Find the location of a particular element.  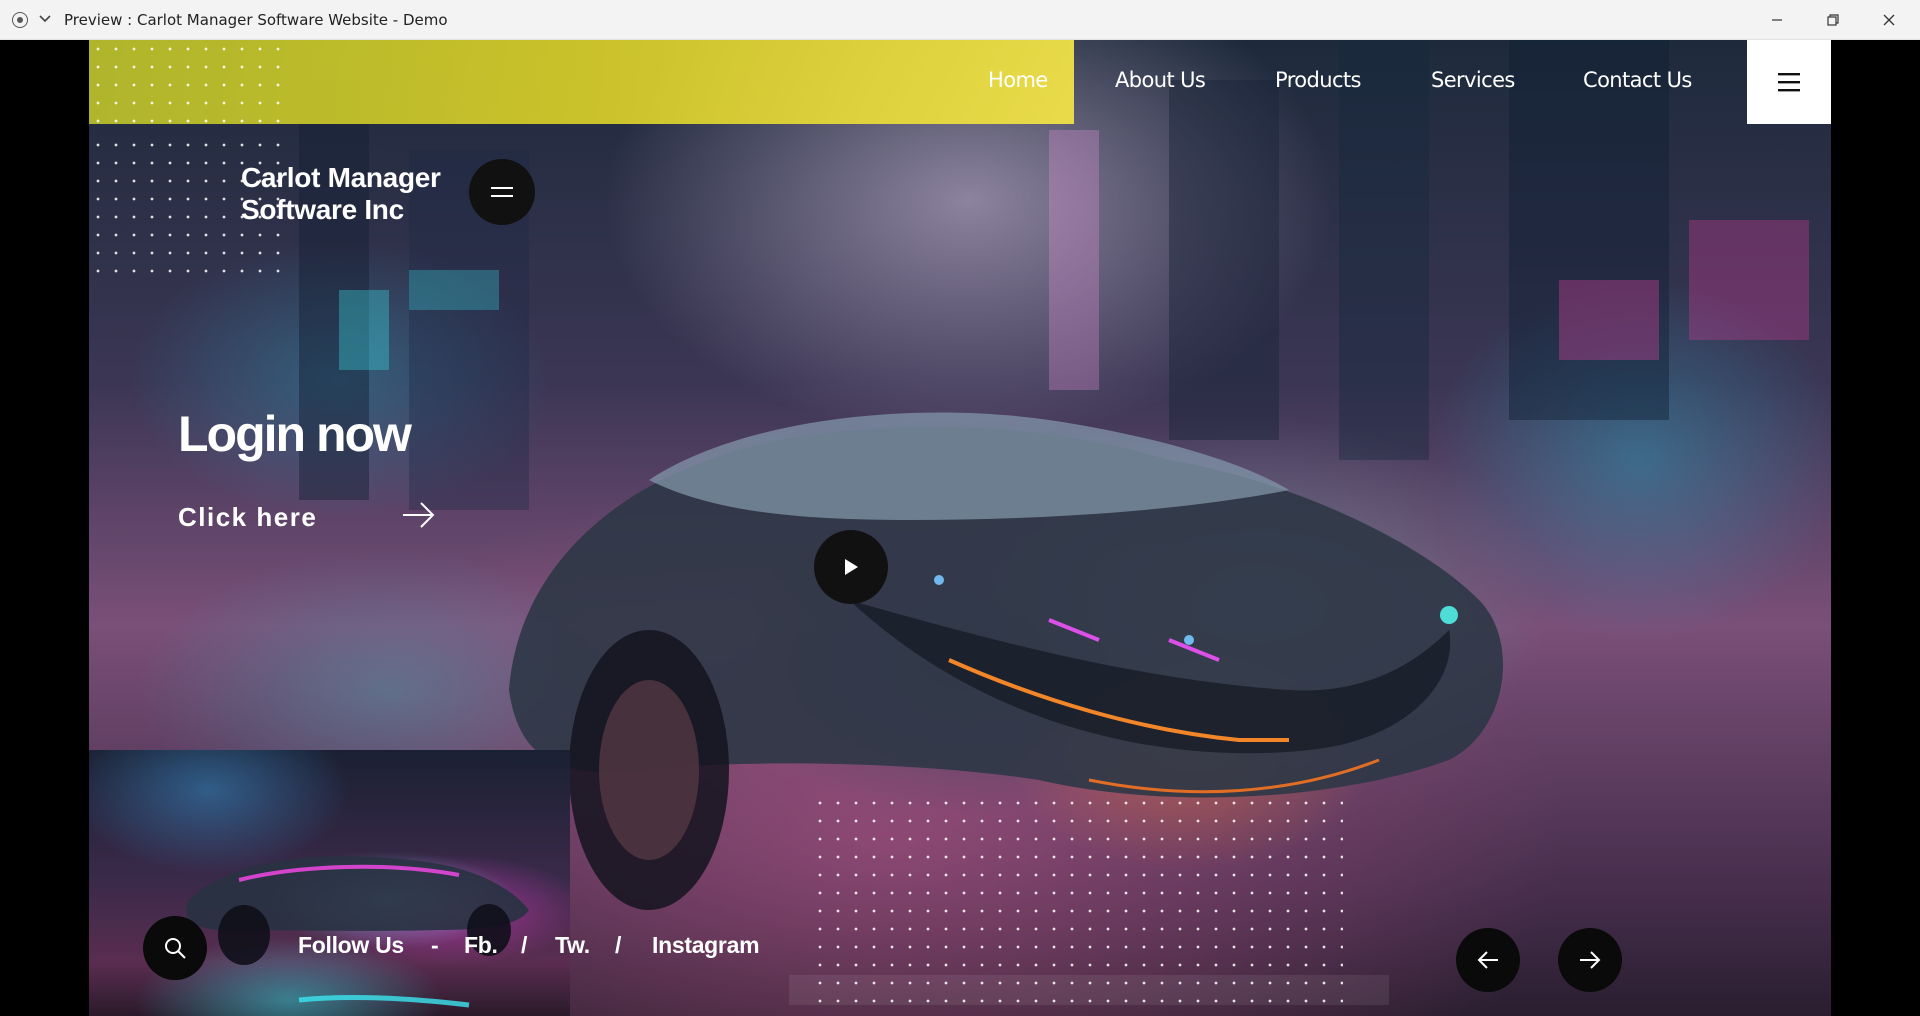

play-video-button is located at coordinates (851, 567).